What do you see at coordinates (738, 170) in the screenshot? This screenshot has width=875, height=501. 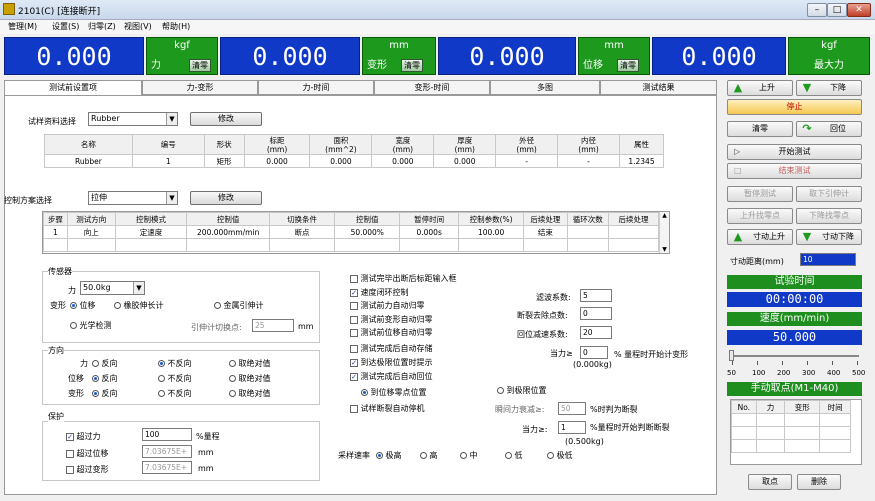 I see `stop-icon: □` at bounding box center [738, 170].